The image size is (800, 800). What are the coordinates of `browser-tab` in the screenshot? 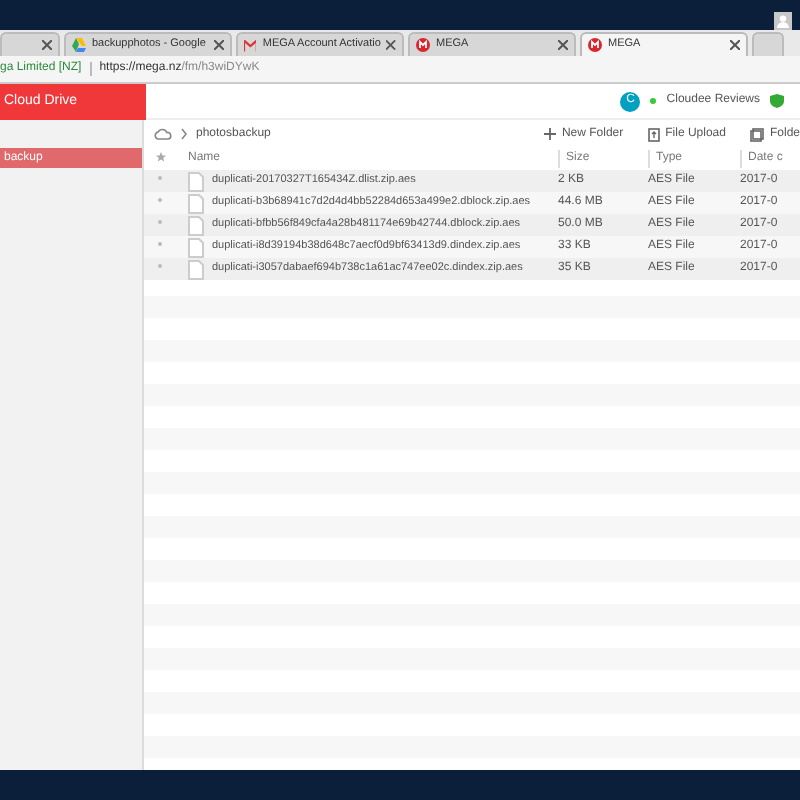 It's located at (30, 44).